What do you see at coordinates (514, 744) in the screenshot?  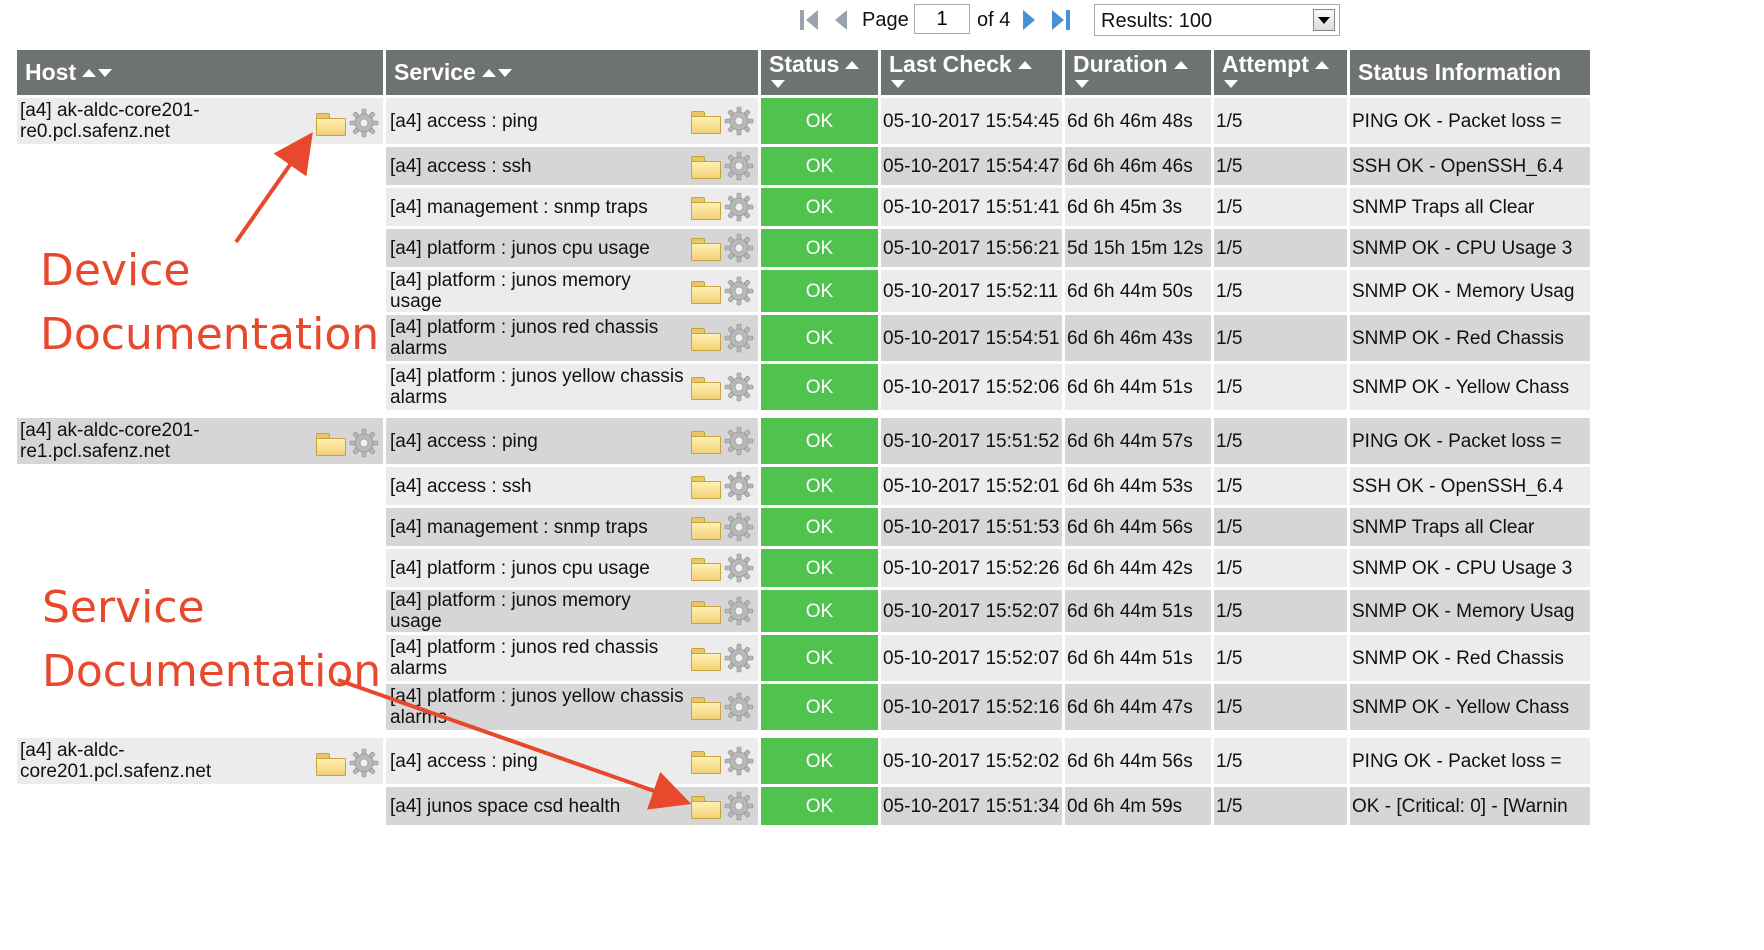 I see `service-arrow` at bounding box center [514, 744].